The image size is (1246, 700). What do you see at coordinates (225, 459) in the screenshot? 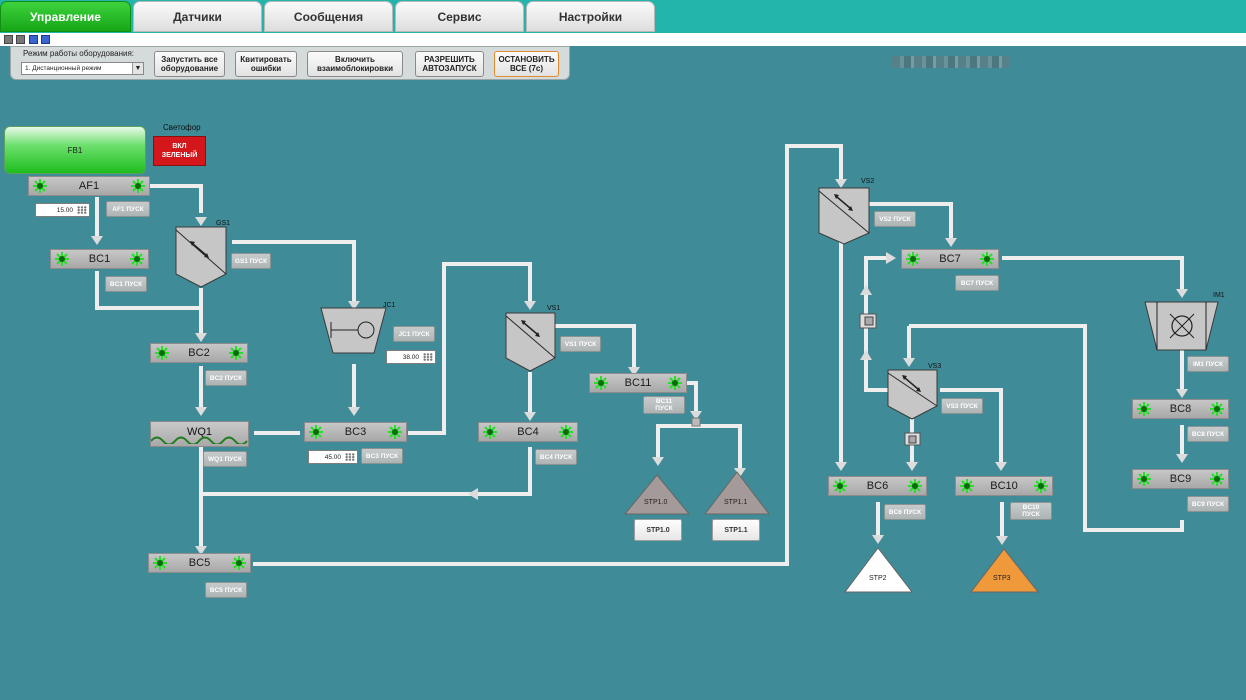
I see `wq1-start-button: WQ1 ПУСК` at bounding box center [225, 459].